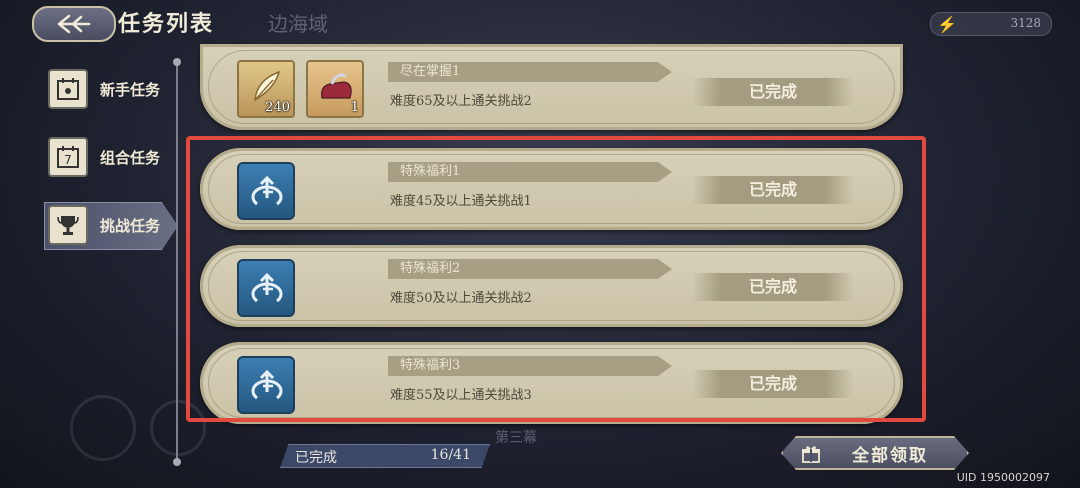  Describe the element at coordinates (551, 286) in the screenshot. I see `task-card: 特殊福利2 难度50及以上通关挑战2 已完成` at that location.